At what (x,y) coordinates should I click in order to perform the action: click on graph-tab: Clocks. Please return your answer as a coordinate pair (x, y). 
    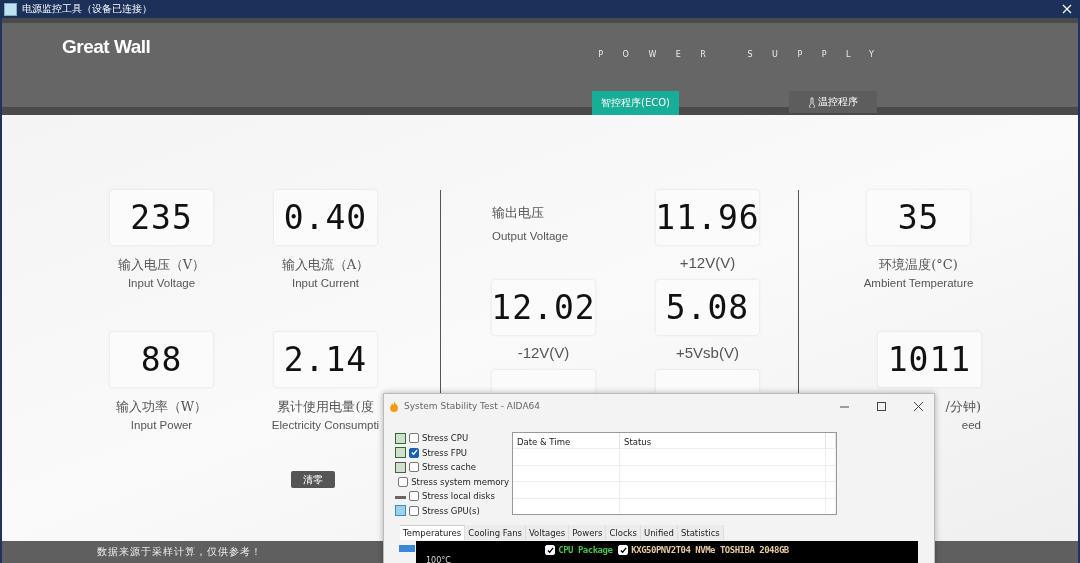
    Looking at the image, I should click on (623, 532).